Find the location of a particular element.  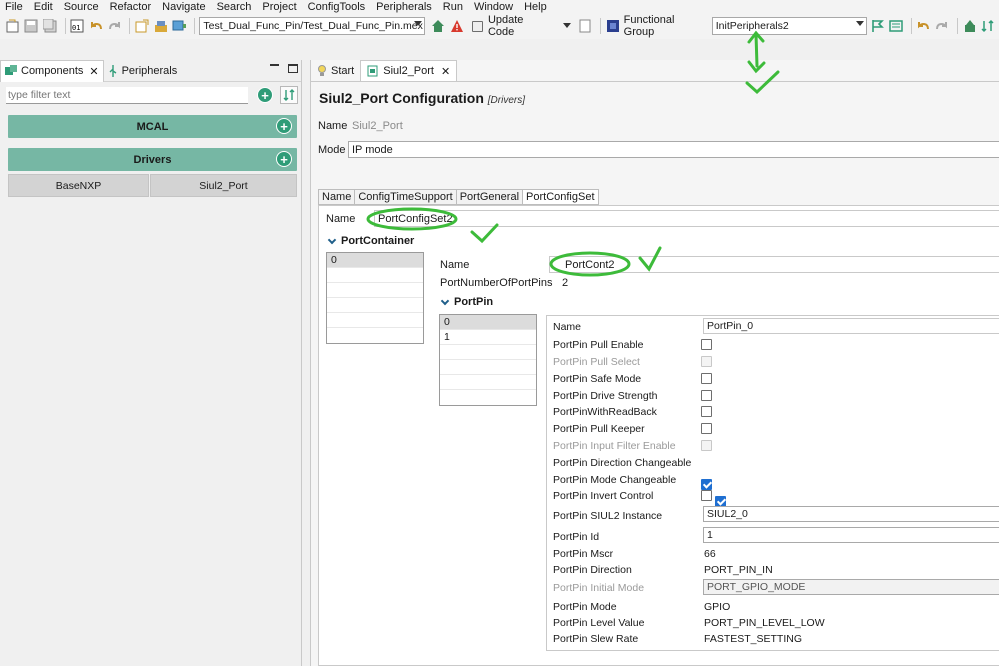

subtab-portgeneral: PortGeneral is located at coordinates (489, 197).